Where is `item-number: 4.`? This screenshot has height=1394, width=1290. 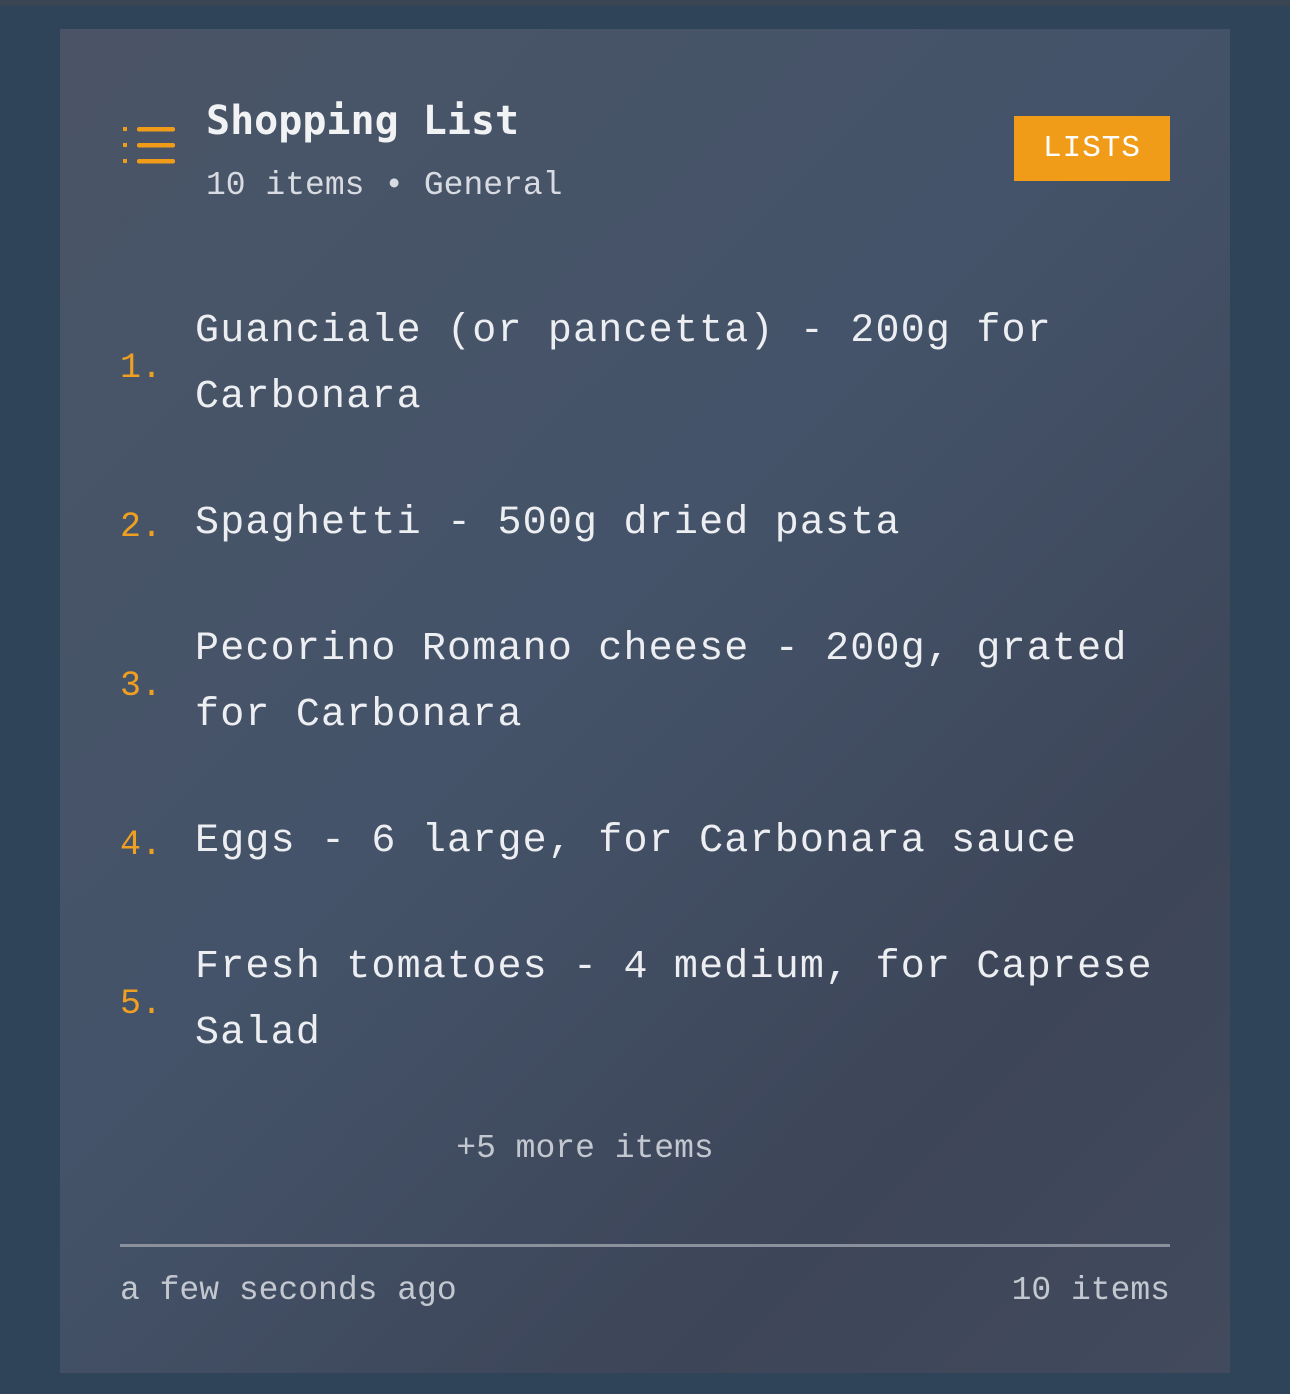
item-number: 4. is located at coordinates (141, 845).